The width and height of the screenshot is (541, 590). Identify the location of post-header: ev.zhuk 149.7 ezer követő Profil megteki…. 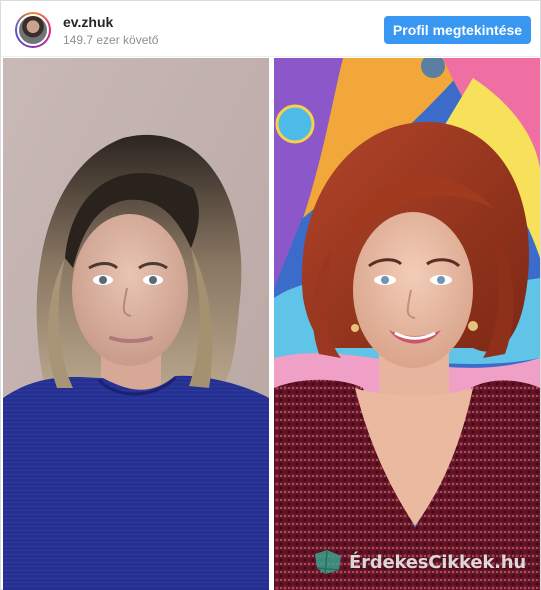
(270, 29).